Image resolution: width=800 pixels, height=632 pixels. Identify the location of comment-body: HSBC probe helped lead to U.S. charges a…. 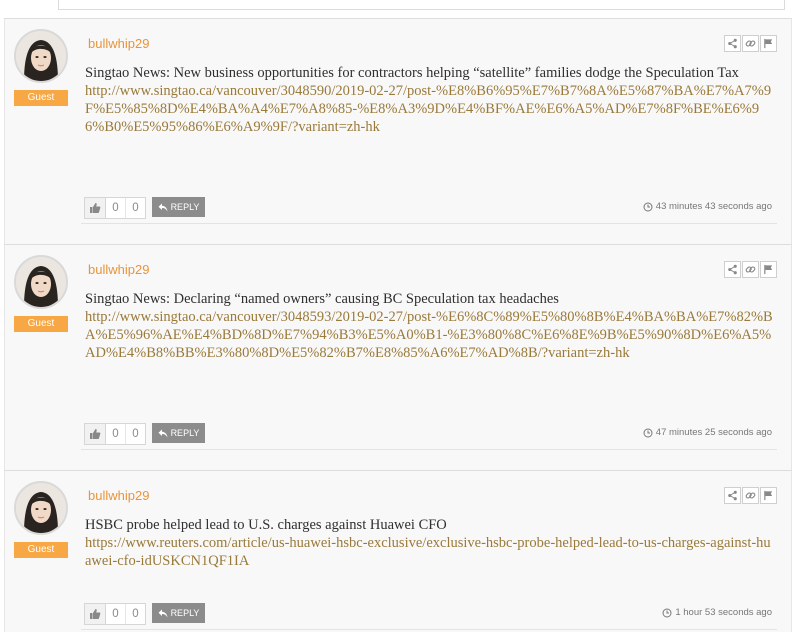
(430, 543).